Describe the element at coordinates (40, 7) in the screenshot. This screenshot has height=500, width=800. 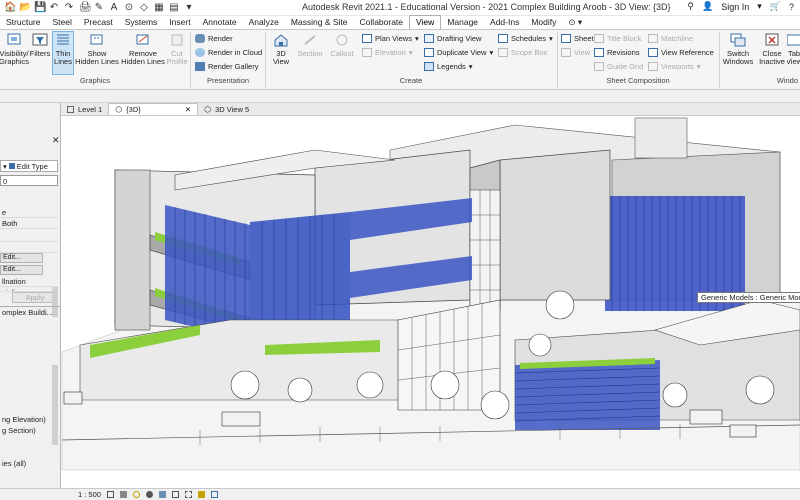
I see `save-icon: 💾` at that location.